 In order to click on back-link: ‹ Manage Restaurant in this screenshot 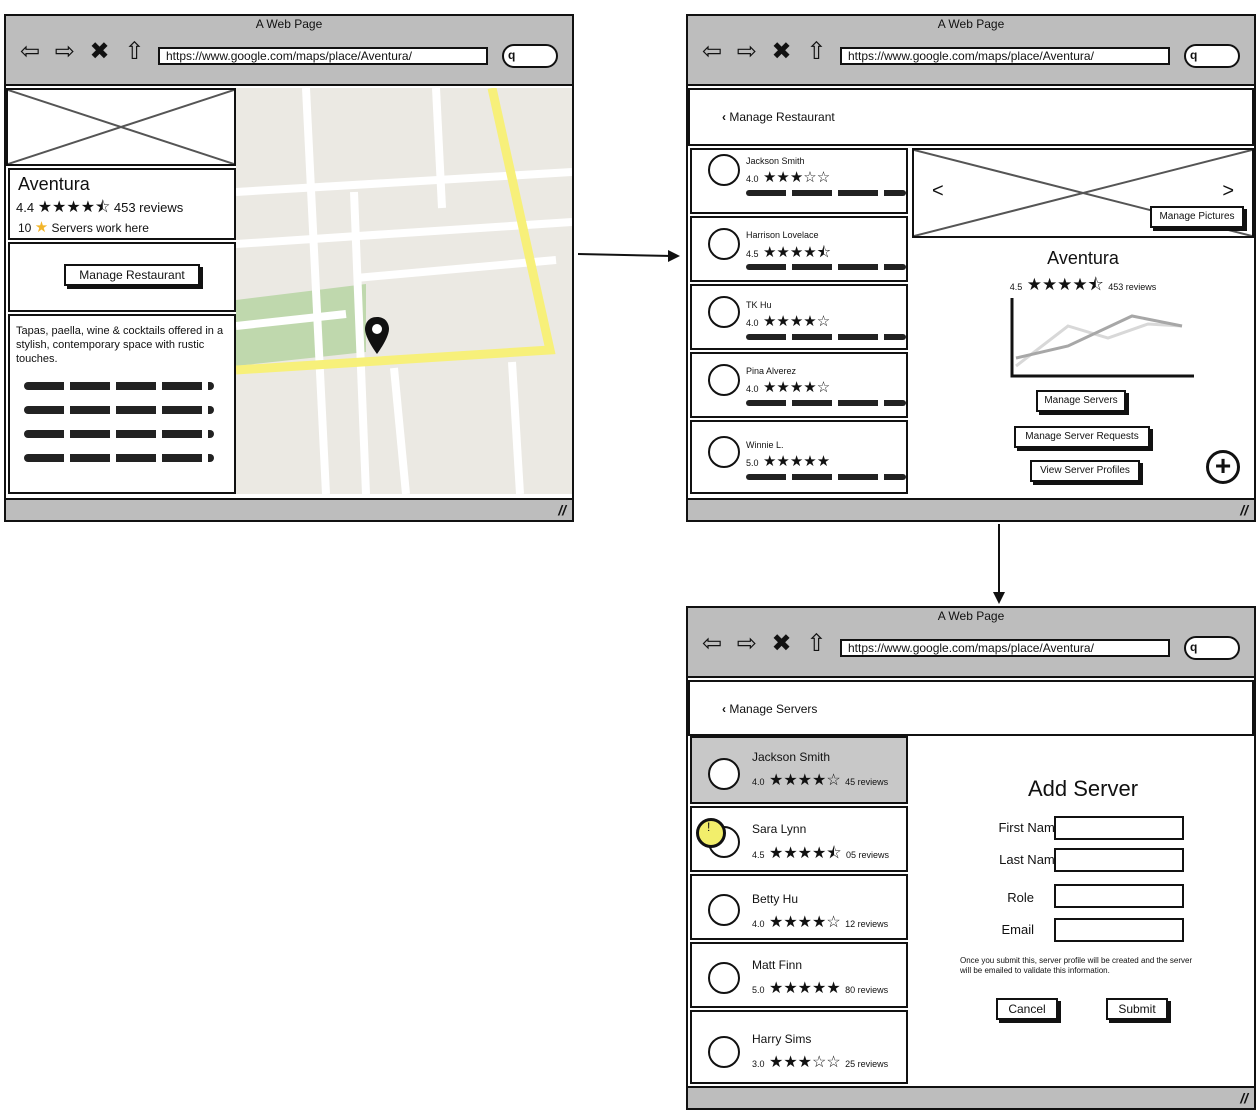, I will do `click(778, 117)`.